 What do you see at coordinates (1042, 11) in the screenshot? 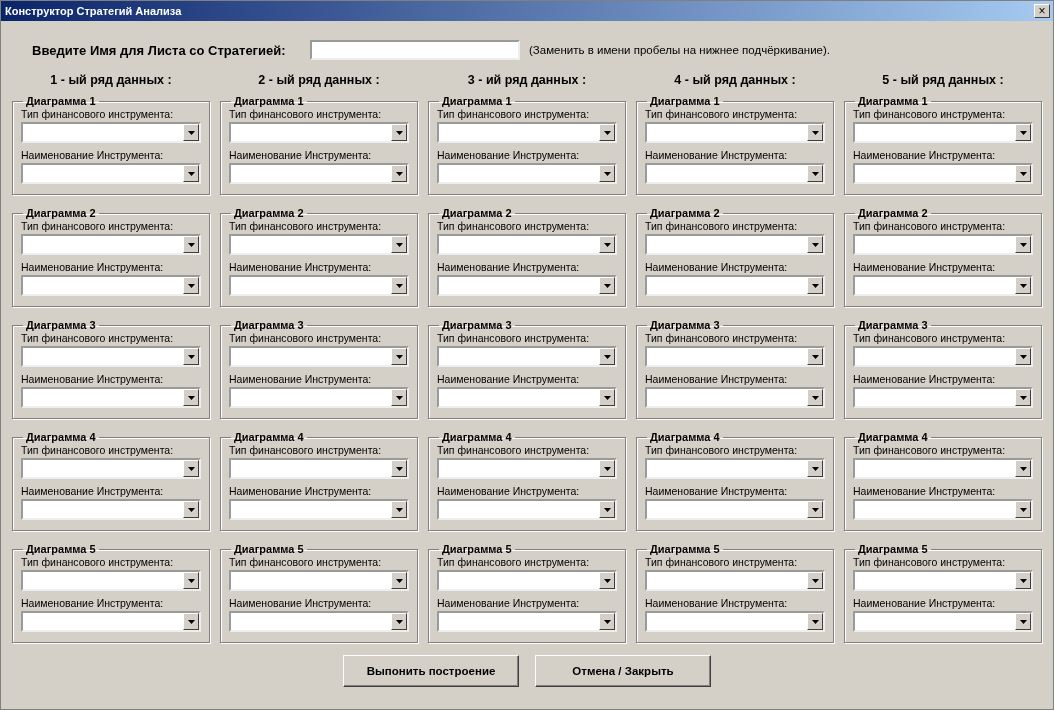
I see `close-button: ×` at bounding box center [1042, 11].